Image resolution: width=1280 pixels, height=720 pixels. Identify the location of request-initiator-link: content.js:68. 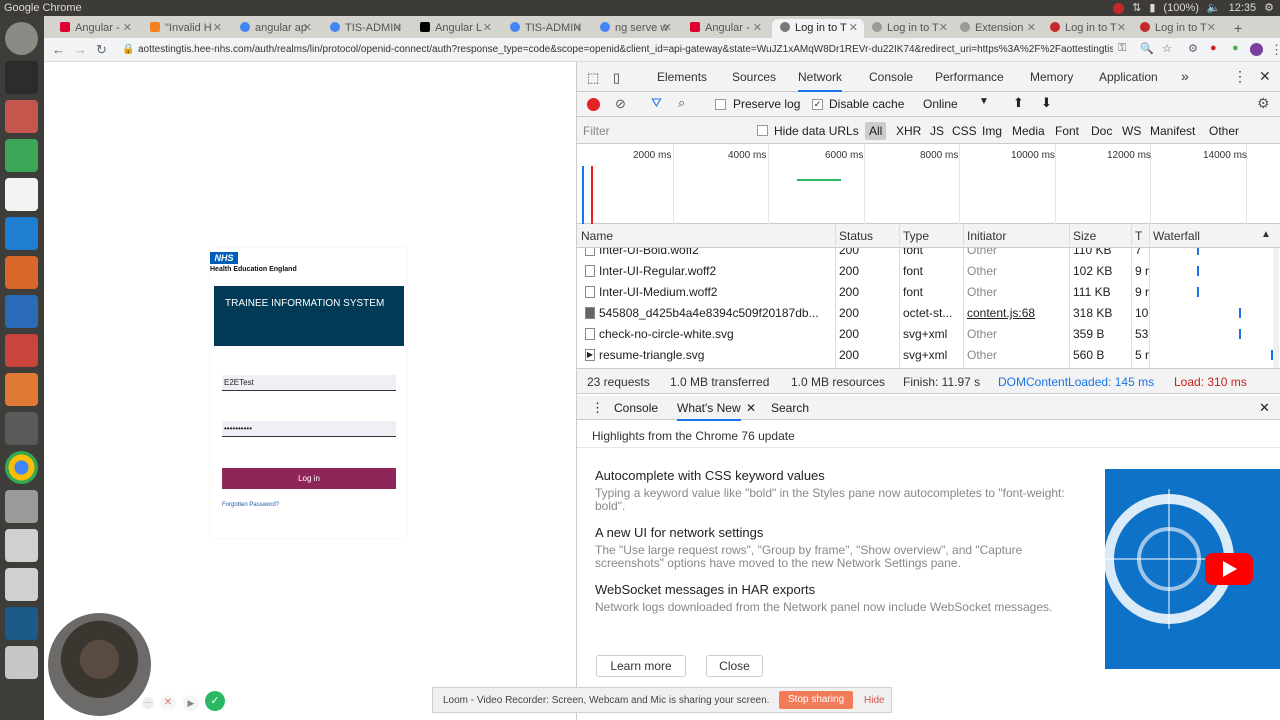
(1001, 313).